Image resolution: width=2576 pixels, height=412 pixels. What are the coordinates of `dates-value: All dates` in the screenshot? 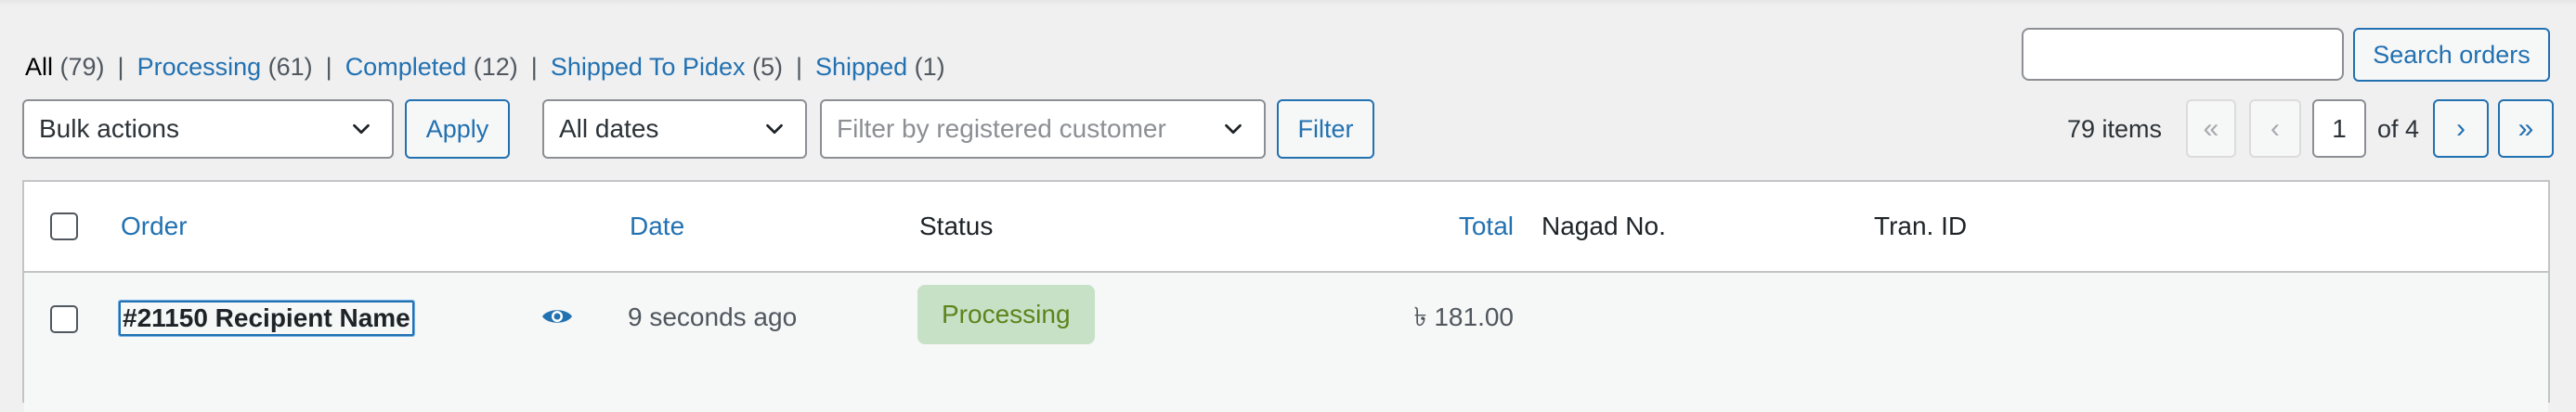 It's located at (609, 128).